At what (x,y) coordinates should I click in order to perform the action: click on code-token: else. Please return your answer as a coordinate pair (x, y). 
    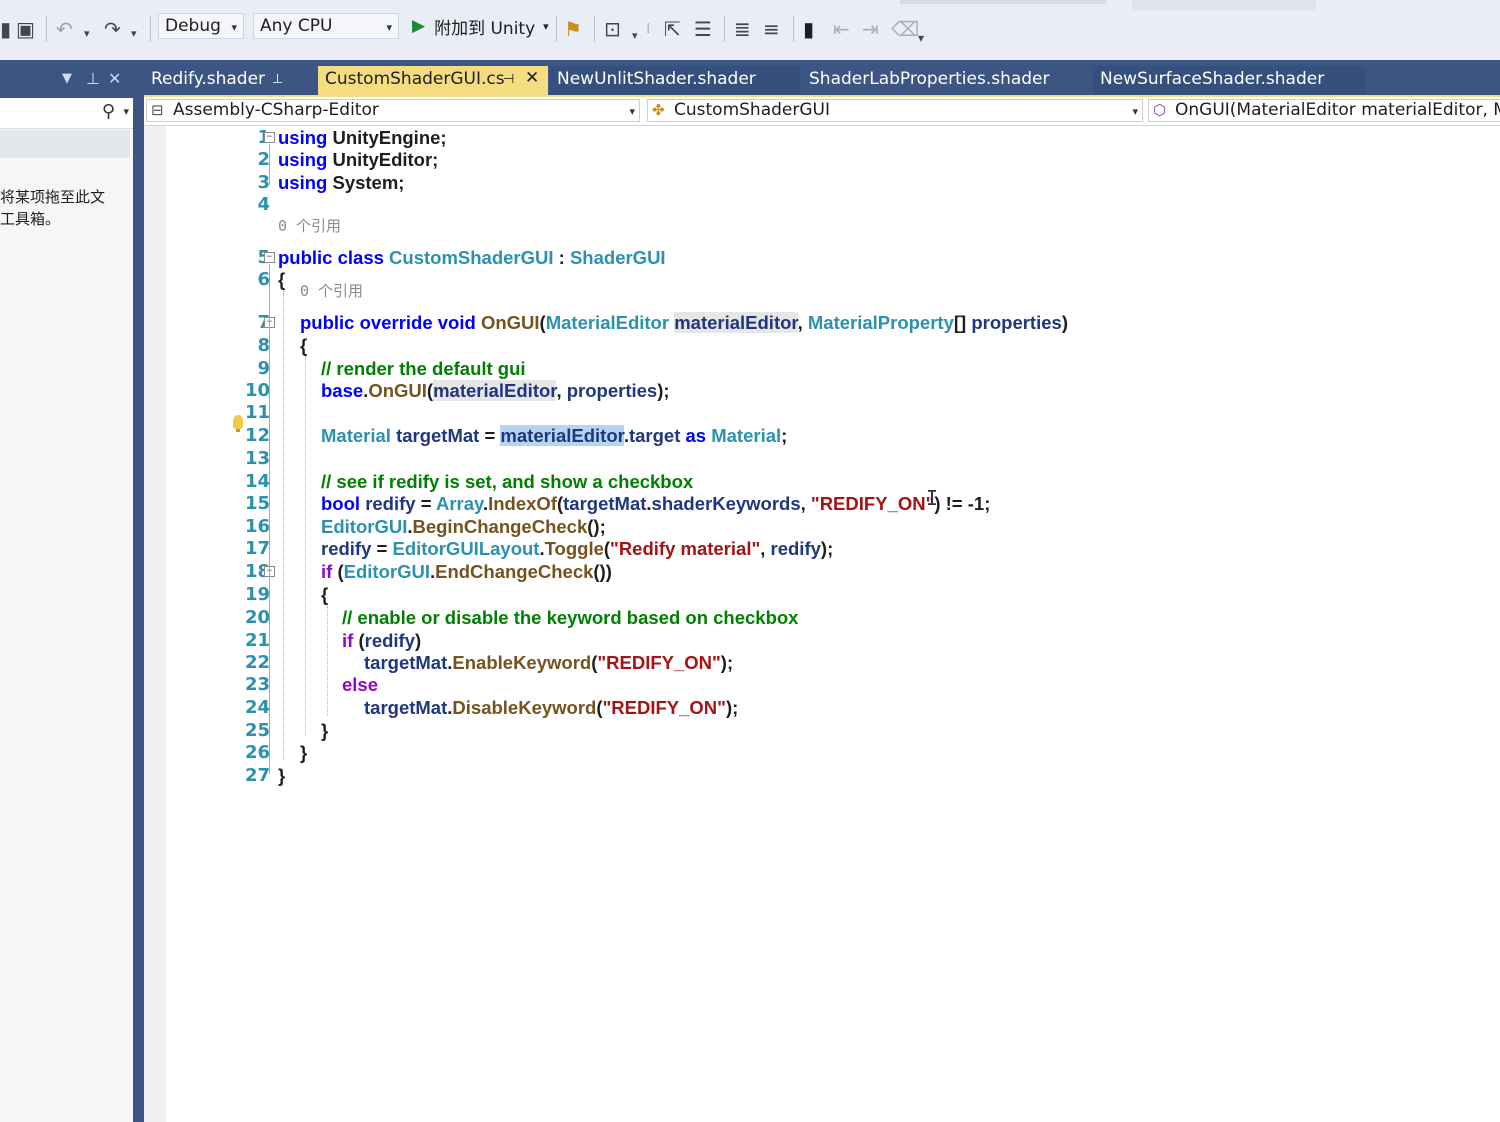
    Looking at the image, I should click on (360, 684).